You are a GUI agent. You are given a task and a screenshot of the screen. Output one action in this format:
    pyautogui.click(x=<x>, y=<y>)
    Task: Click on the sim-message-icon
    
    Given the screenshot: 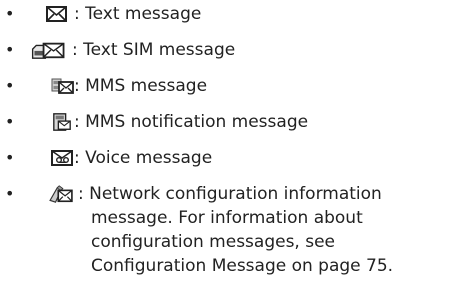 What is the action you would take?
    pyautogui.click(x=48, y=50)
    